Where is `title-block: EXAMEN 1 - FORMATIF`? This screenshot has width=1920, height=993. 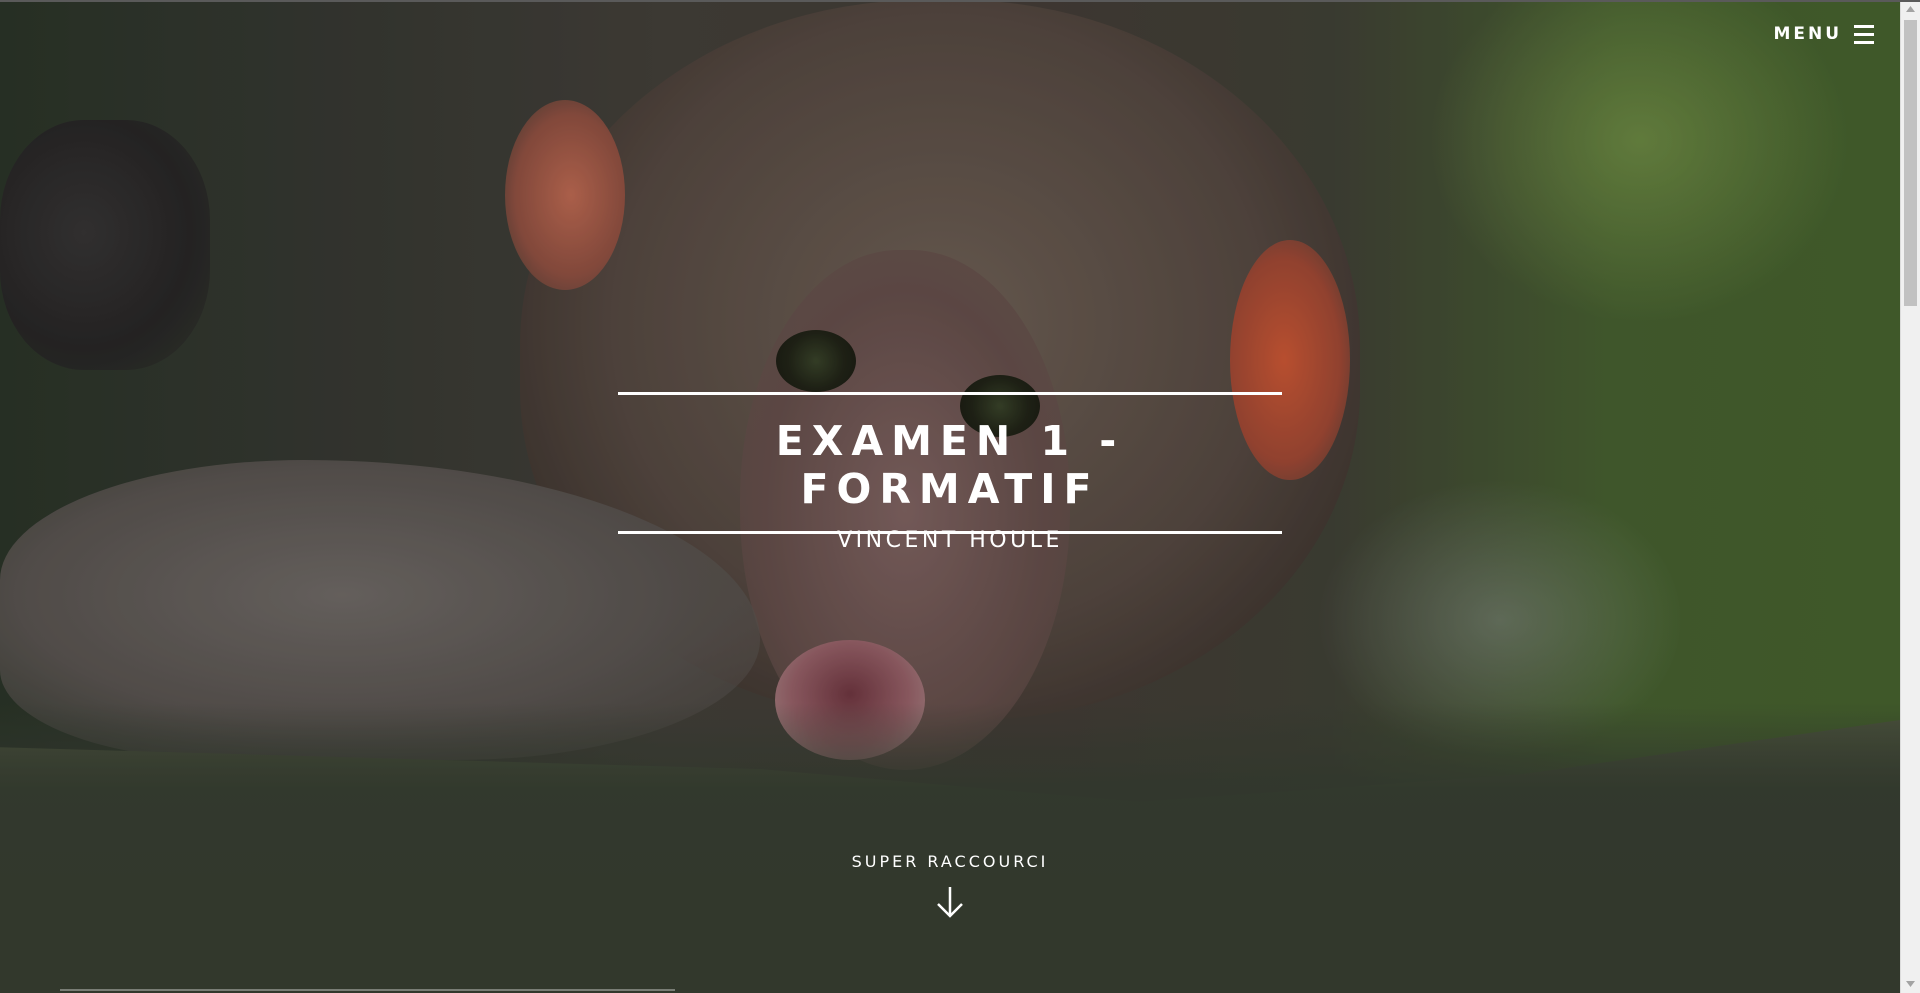
title-block: EXAMEN 1 - FORMATIF is located at coordinates (950, 463).